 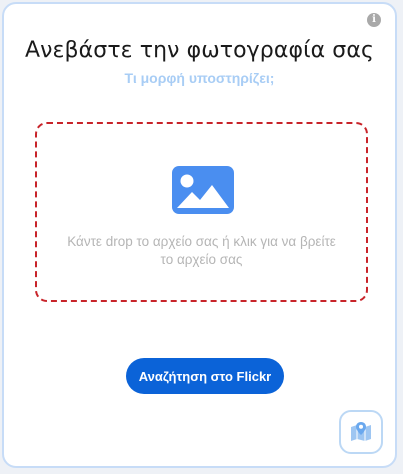 I want to click on dialog-title: Ανεβάστε την φωτογραφία σας, so click(x=199, y=50).